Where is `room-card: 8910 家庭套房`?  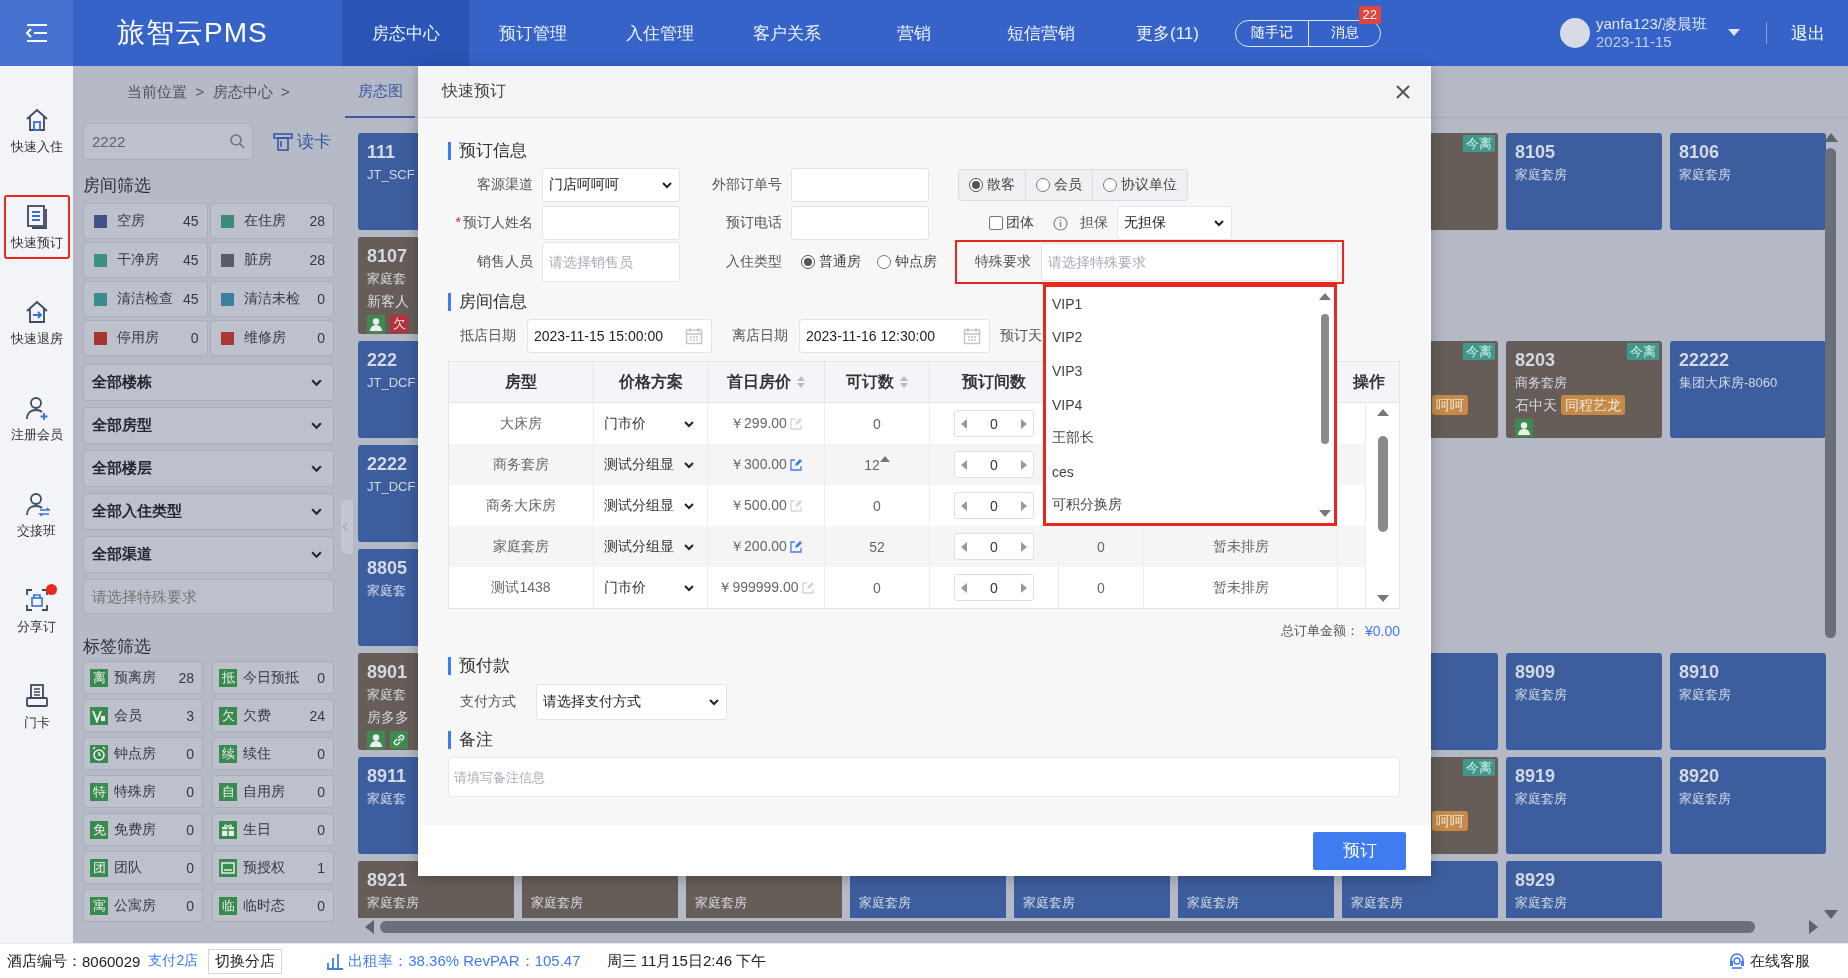
room-card: 8910 家庭套房 is located at coordinates (1748, 701).